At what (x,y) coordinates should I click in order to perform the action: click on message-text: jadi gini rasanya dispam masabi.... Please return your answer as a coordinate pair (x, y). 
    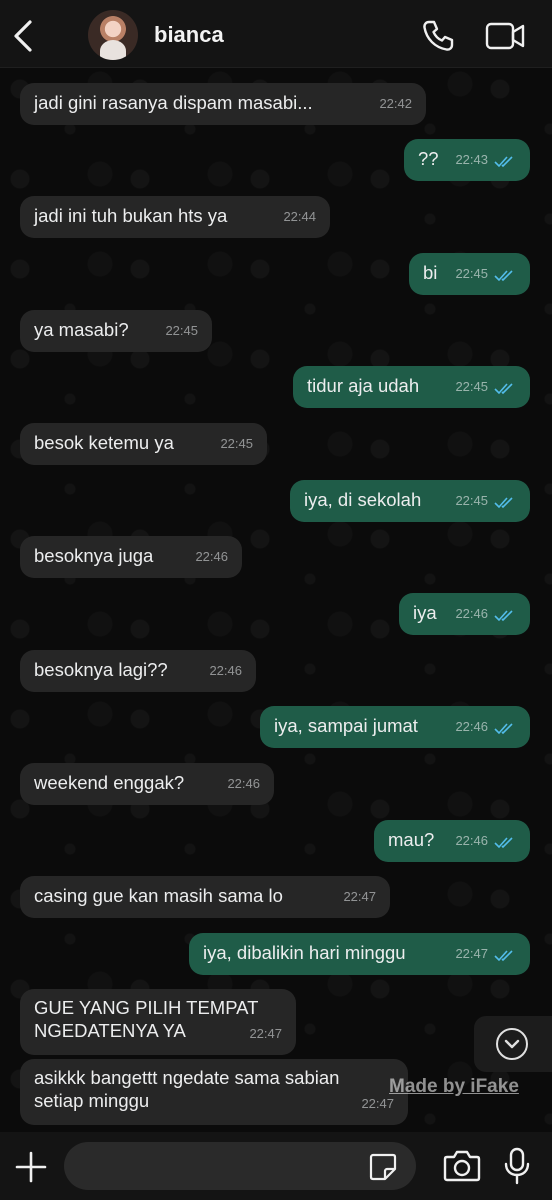
    Looking at the image, I should click on (173, 102).